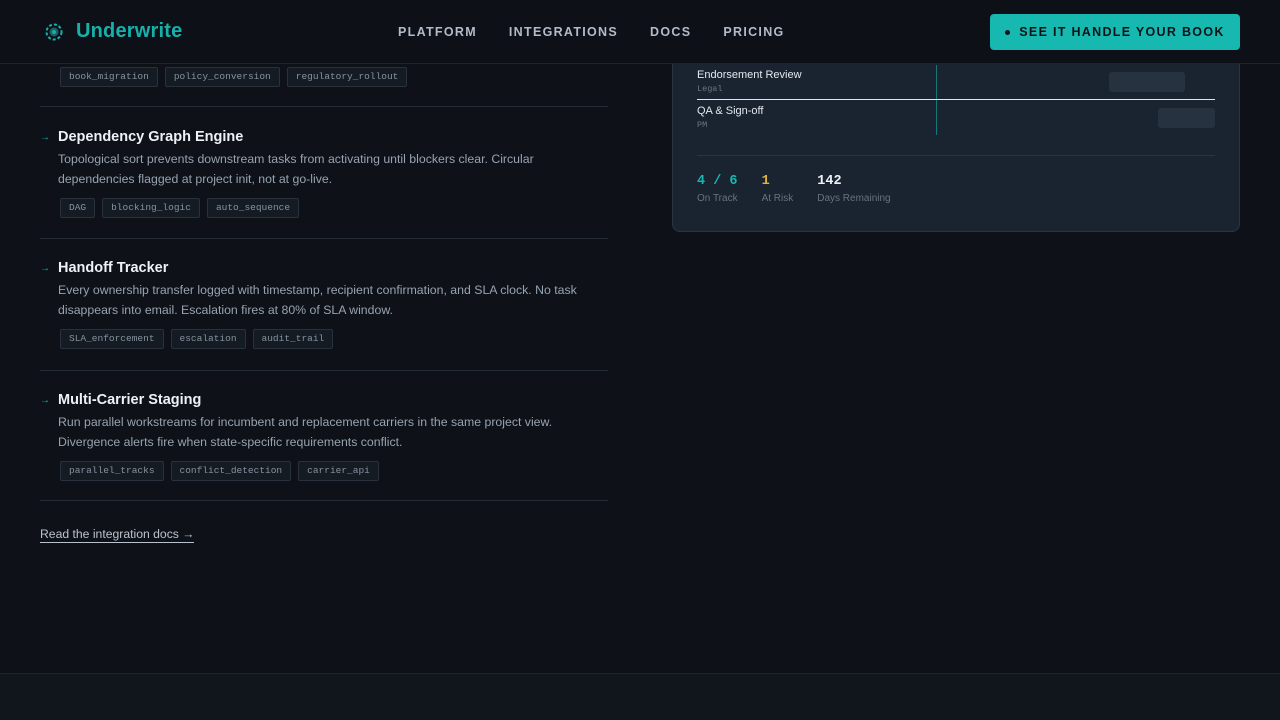  What do you see at coordinates (129, 31) in the screenshot?
I see `brand-name: Underwrite` at bounding box center [129, 31].